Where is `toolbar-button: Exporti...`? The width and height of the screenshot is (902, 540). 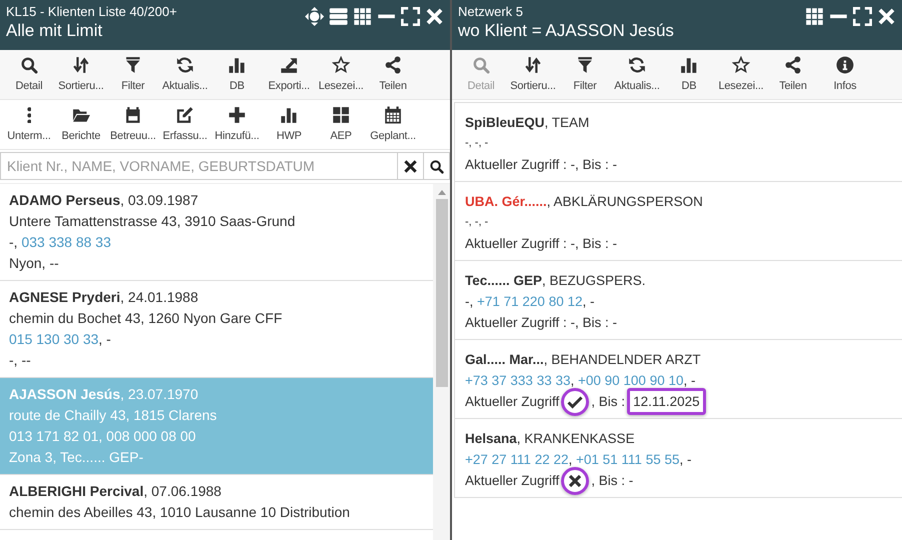
toolbar-button: Exporti... is located at coordinates (289, 76).